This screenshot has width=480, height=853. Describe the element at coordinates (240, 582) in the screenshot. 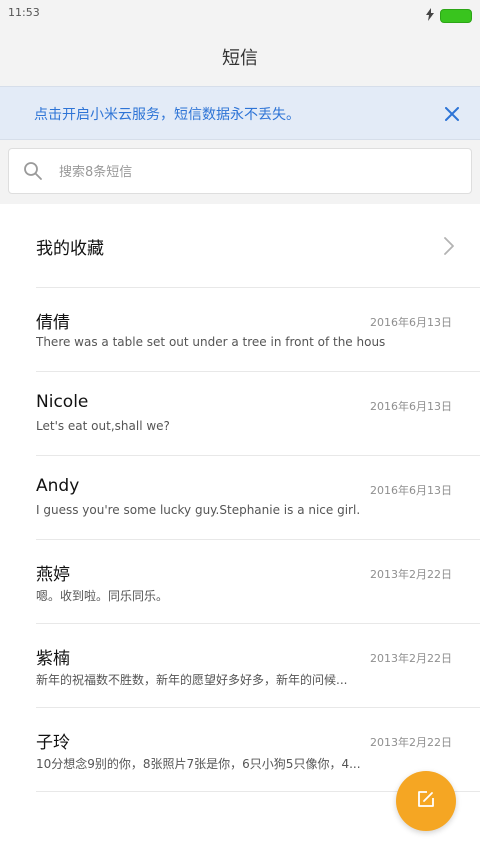

I see `conversation-item: 燕婷 2013年2月22日 嗯。收到啦。同乐同乐。` at that location.